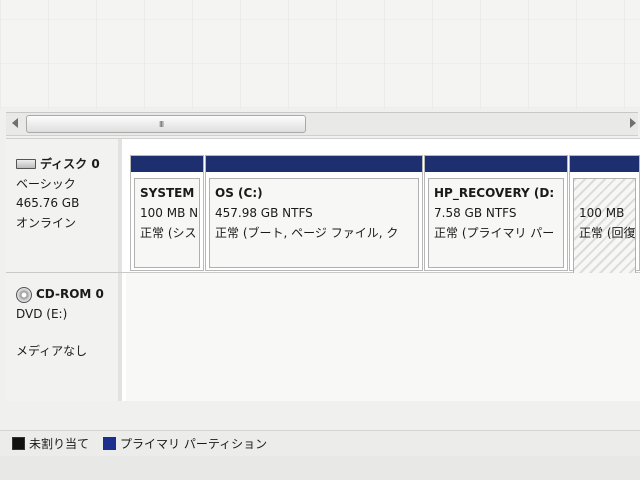  What do you see at coordinates (161, 124) in the screenshot?
I see `scrollbar-grip: III` at bounding box center [161, 124].